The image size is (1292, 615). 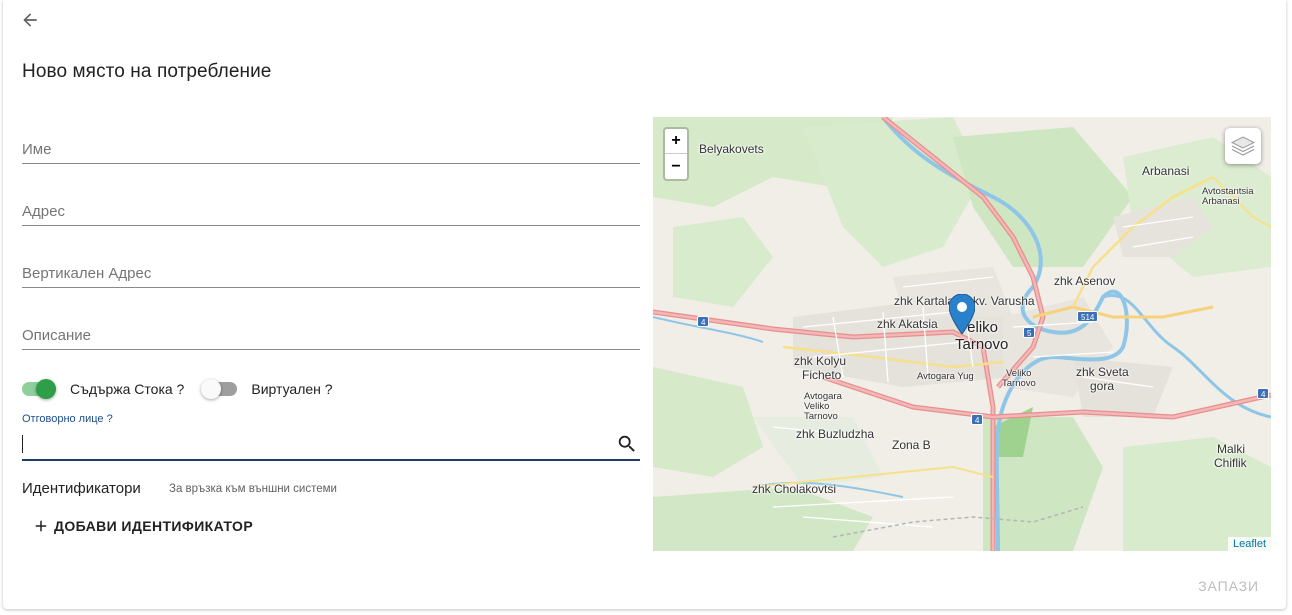 I want to click on add-identifier-label: ДОБАВИ ИДЕНТИФИКАТОР, so click(x=154, y=526).